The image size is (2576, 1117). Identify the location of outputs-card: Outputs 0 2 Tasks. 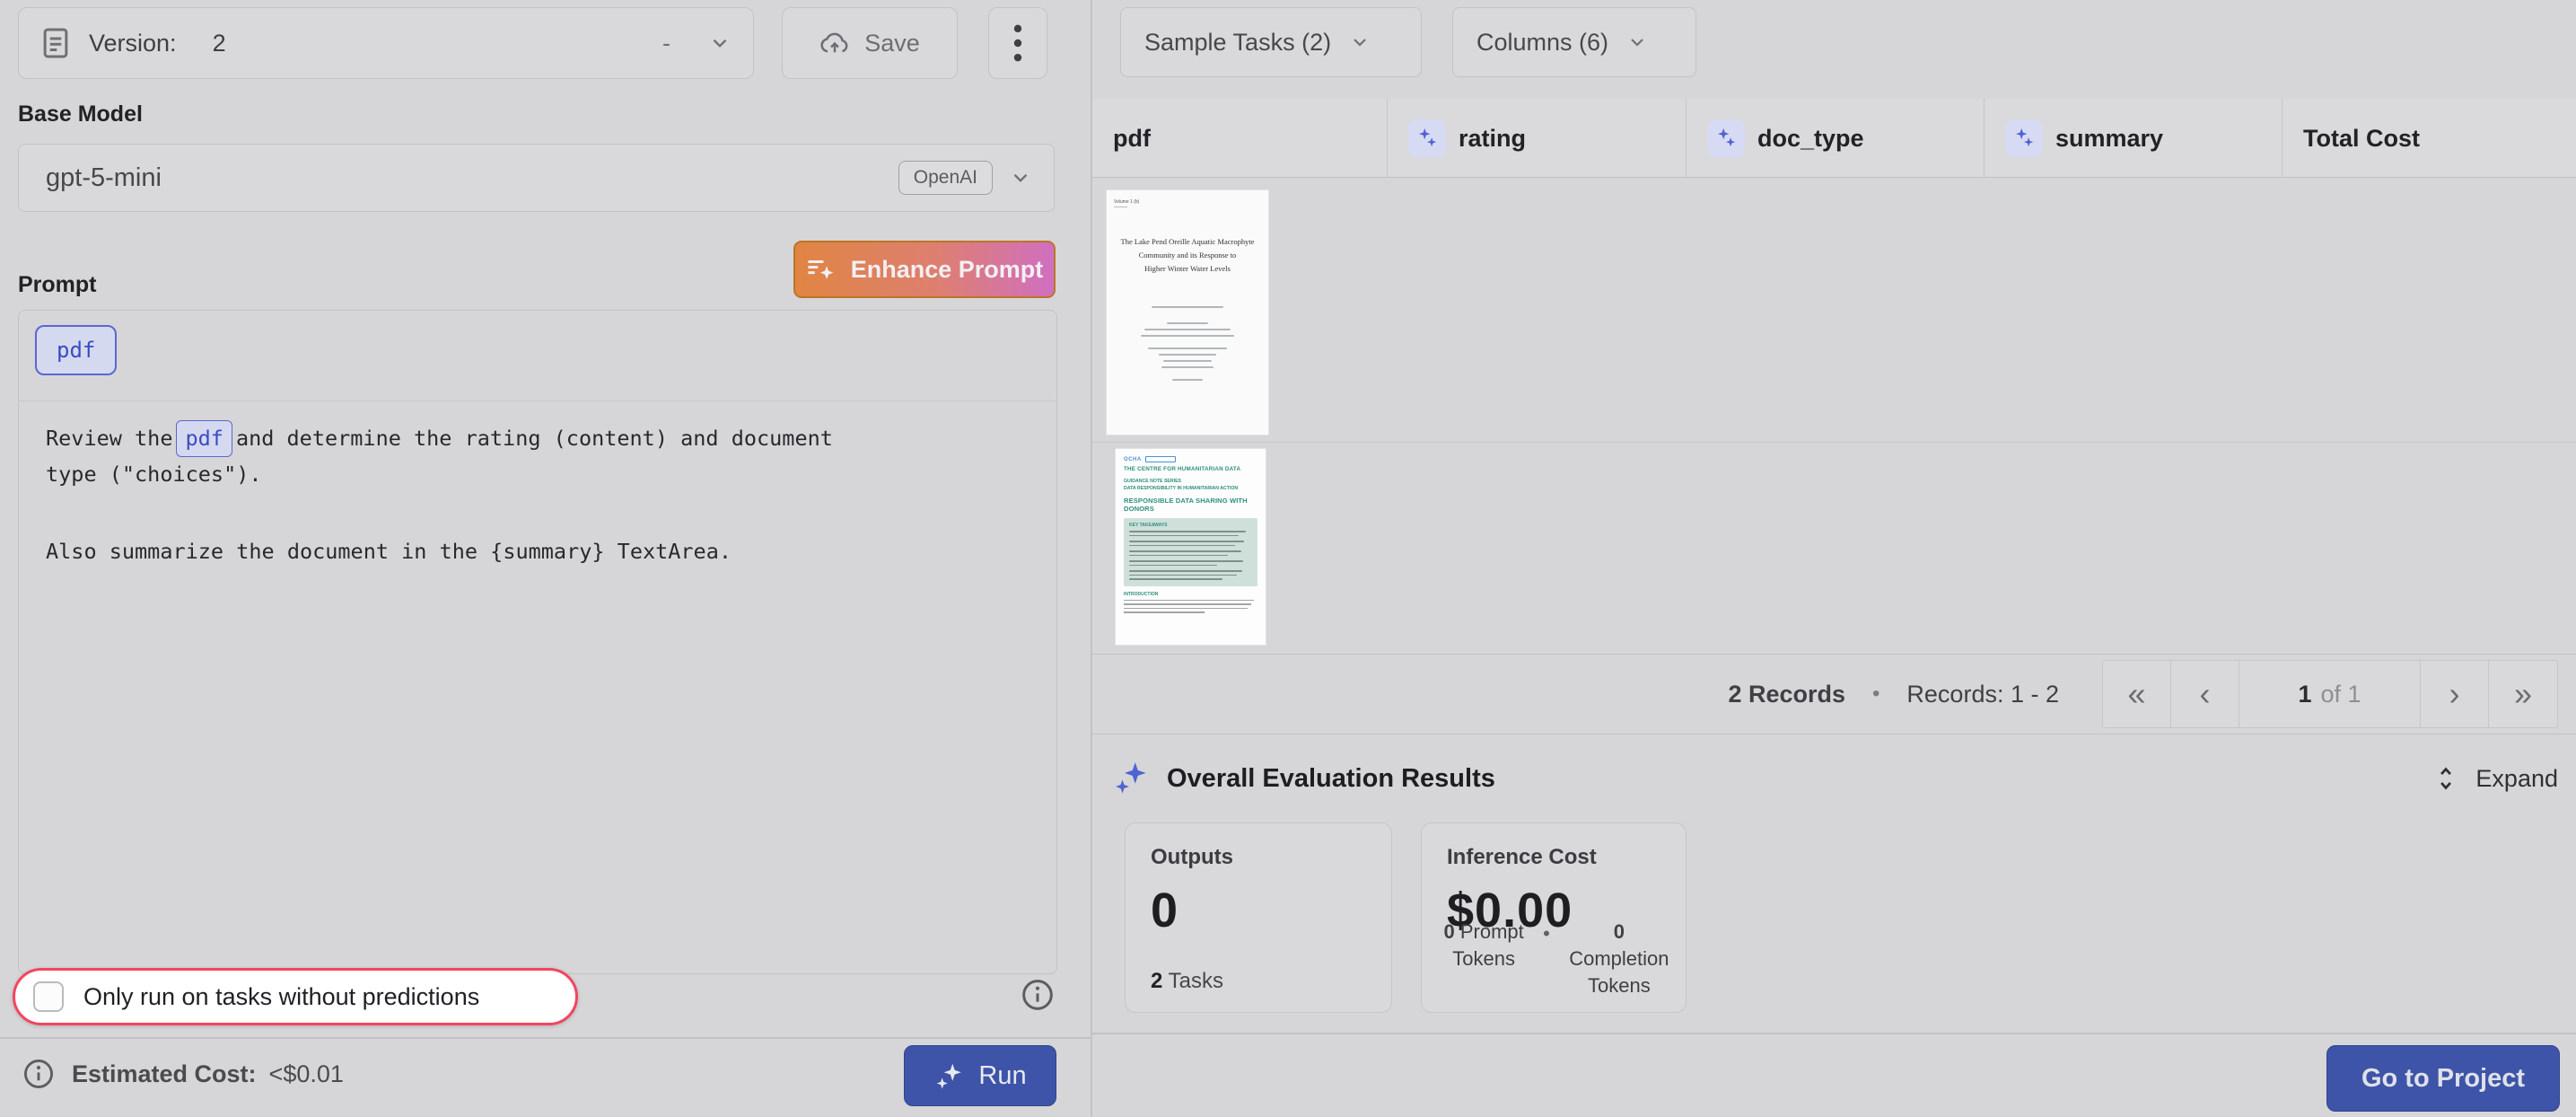
(1258, 917).